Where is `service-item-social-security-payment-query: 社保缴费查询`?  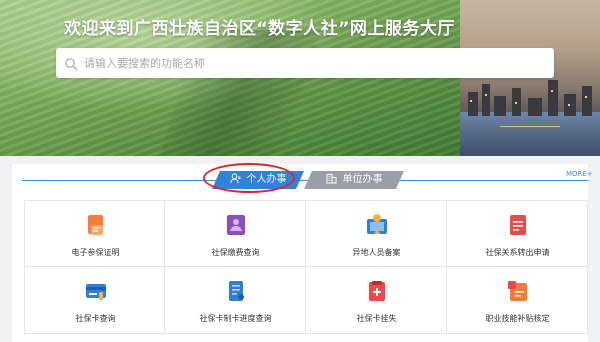 service-item-social-security-payment-query: 社保缴费查询 is located at coordinates (235, 233).